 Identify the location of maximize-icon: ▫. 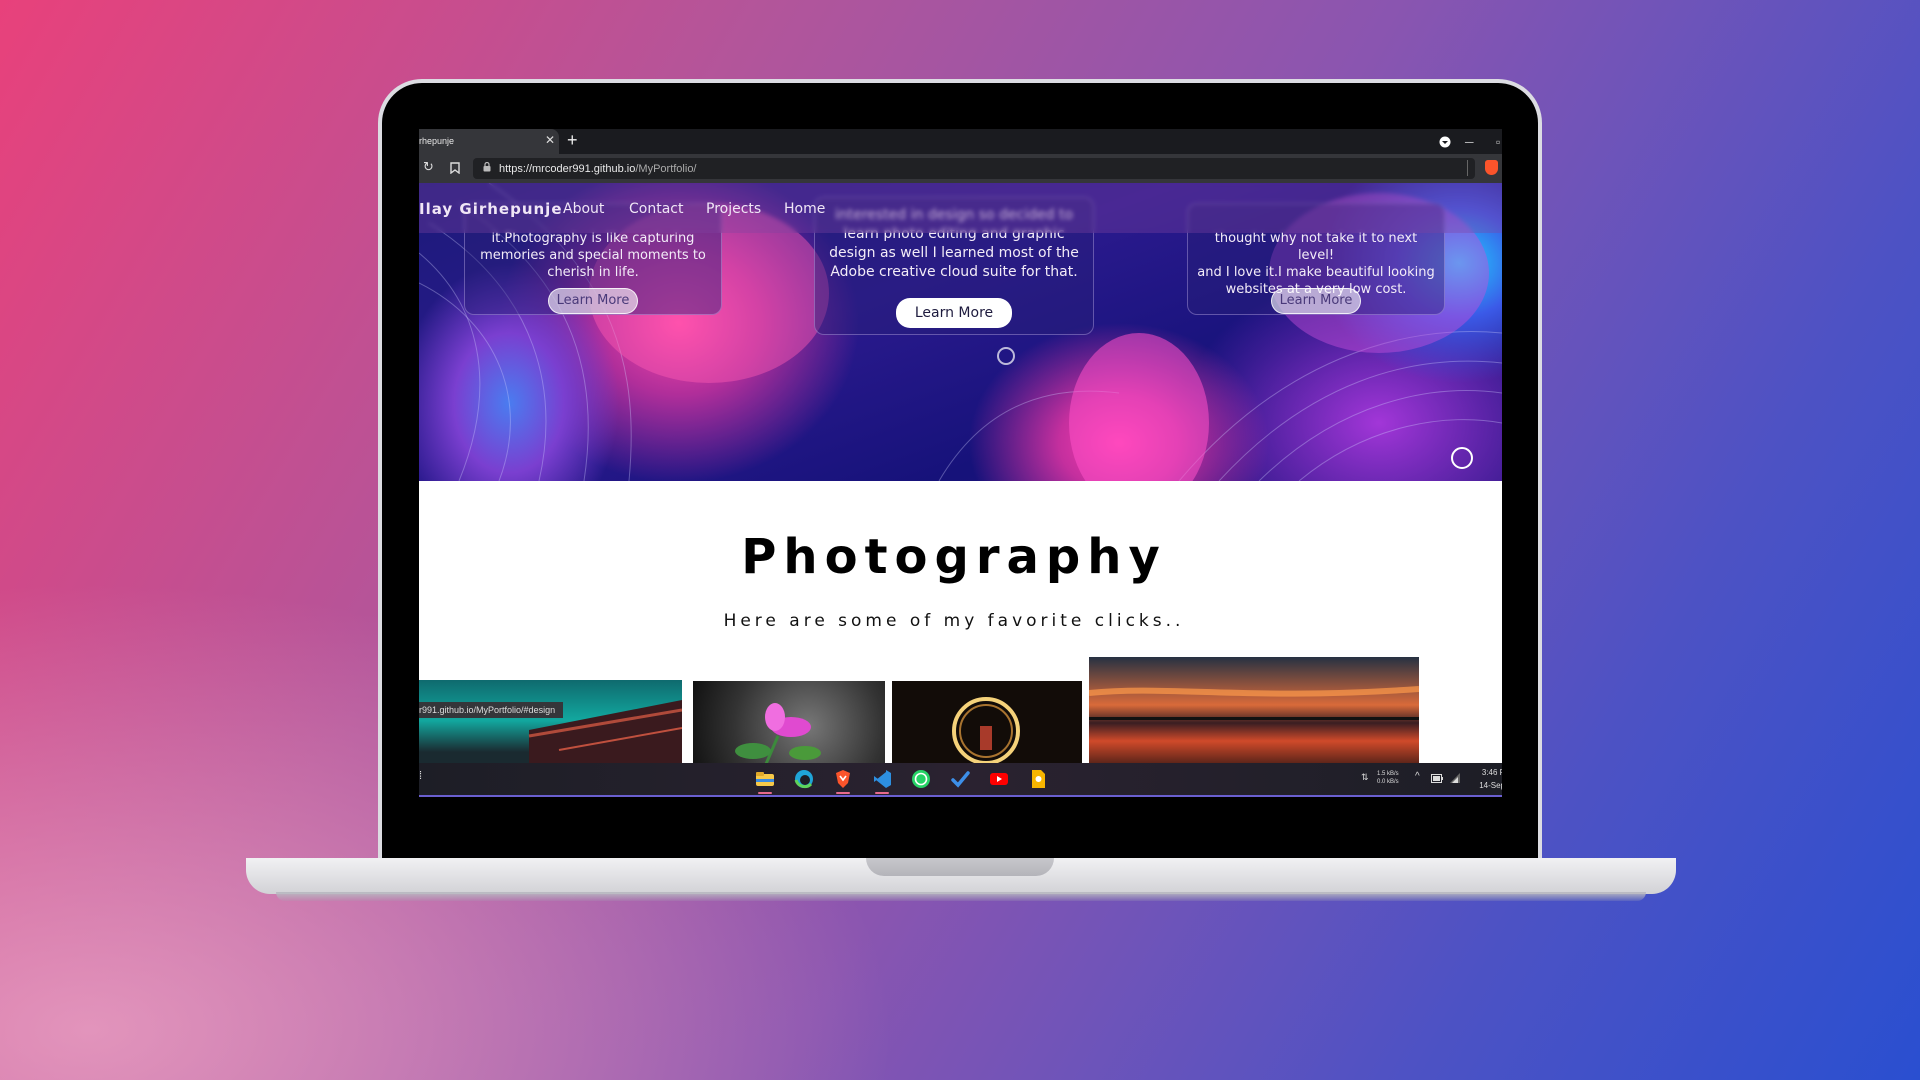
(1498, 142).